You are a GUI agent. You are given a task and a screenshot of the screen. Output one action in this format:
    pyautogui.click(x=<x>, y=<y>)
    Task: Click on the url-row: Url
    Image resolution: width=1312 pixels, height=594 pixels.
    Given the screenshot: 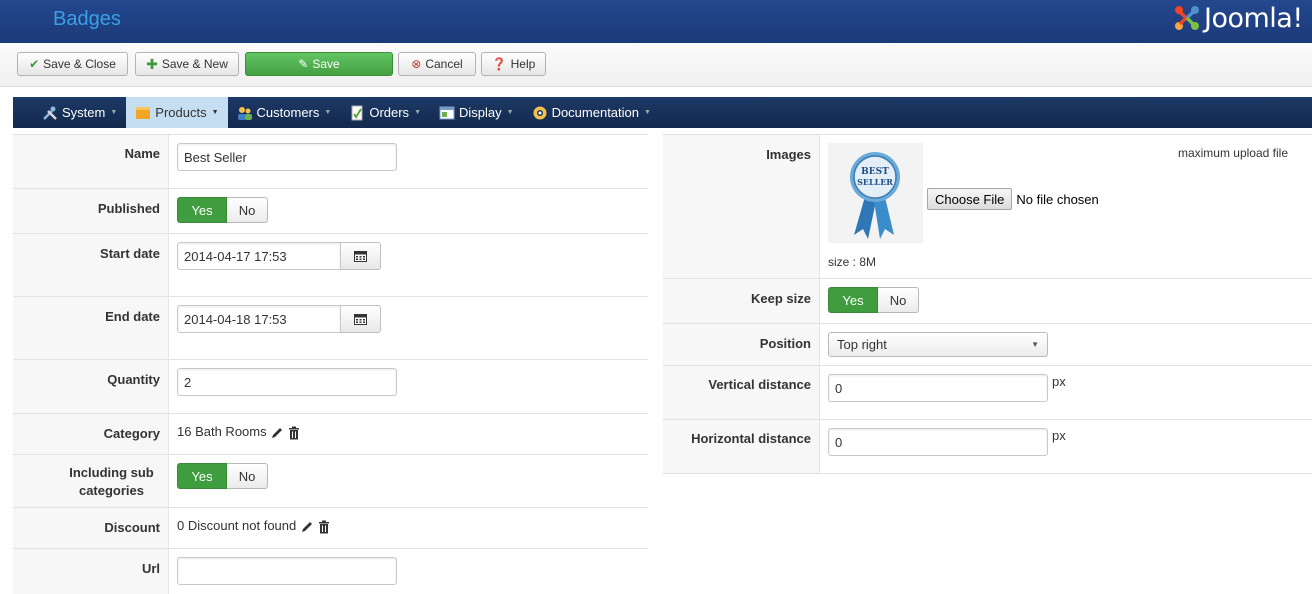 What is the action you would take?
    pyautogui.click(x=330, y=571)
    